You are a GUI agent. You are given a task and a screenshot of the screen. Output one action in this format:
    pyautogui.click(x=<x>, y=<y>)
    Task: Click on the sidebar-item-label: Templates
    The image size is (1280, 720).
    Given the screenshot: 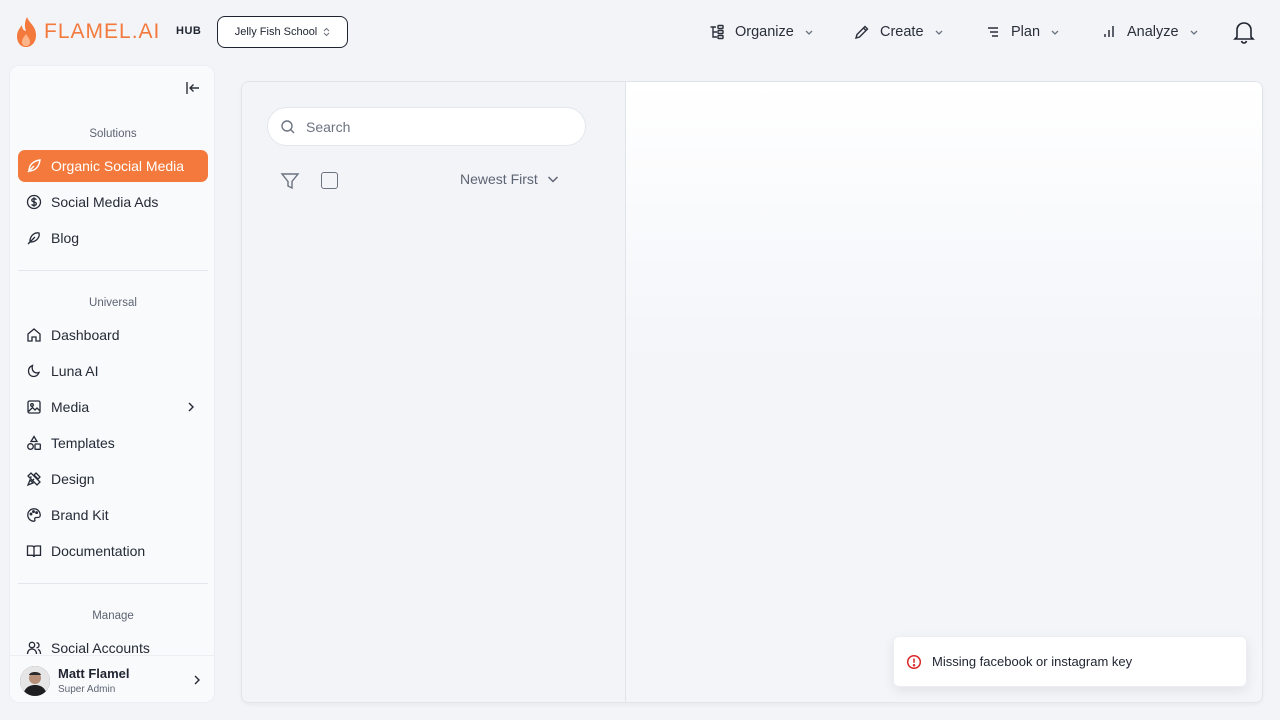 What is the action you would take?
    pyautogui.click(x=83, y=443)
    